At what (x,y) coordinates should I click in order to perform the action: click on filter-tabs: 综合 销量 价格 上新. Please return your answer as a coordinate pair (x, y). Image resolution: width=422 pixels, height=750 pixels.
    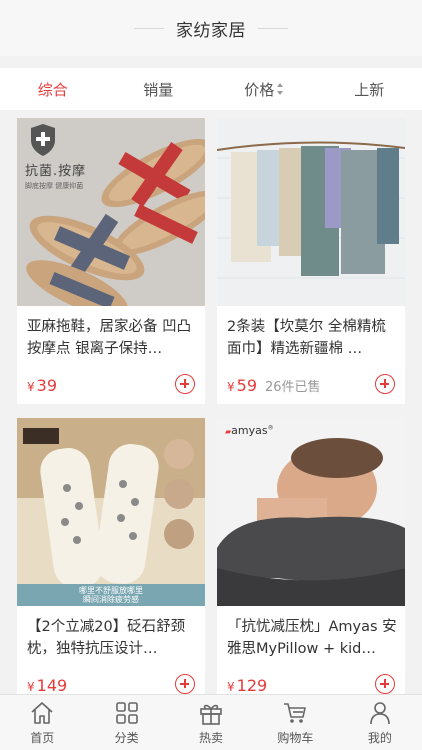
    Looking at the image, I should click on (211, 89).